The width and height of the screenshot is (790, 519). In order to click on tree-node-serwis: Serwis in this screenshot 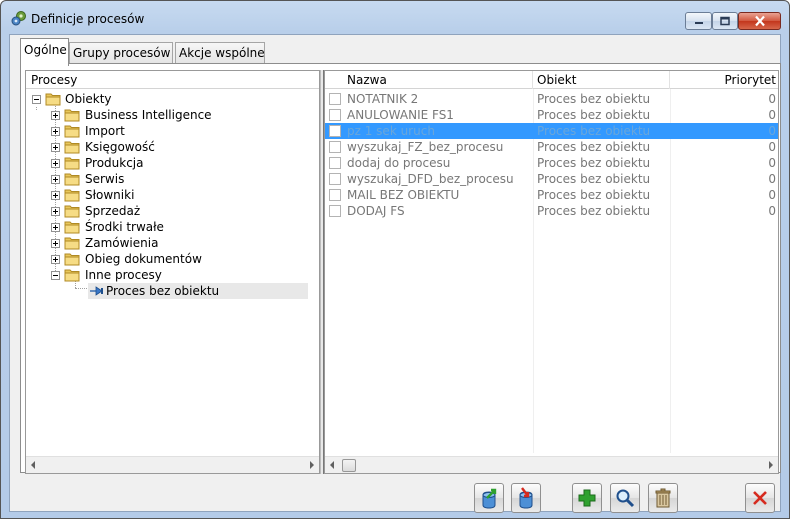, I will do `click(181, 179)`.